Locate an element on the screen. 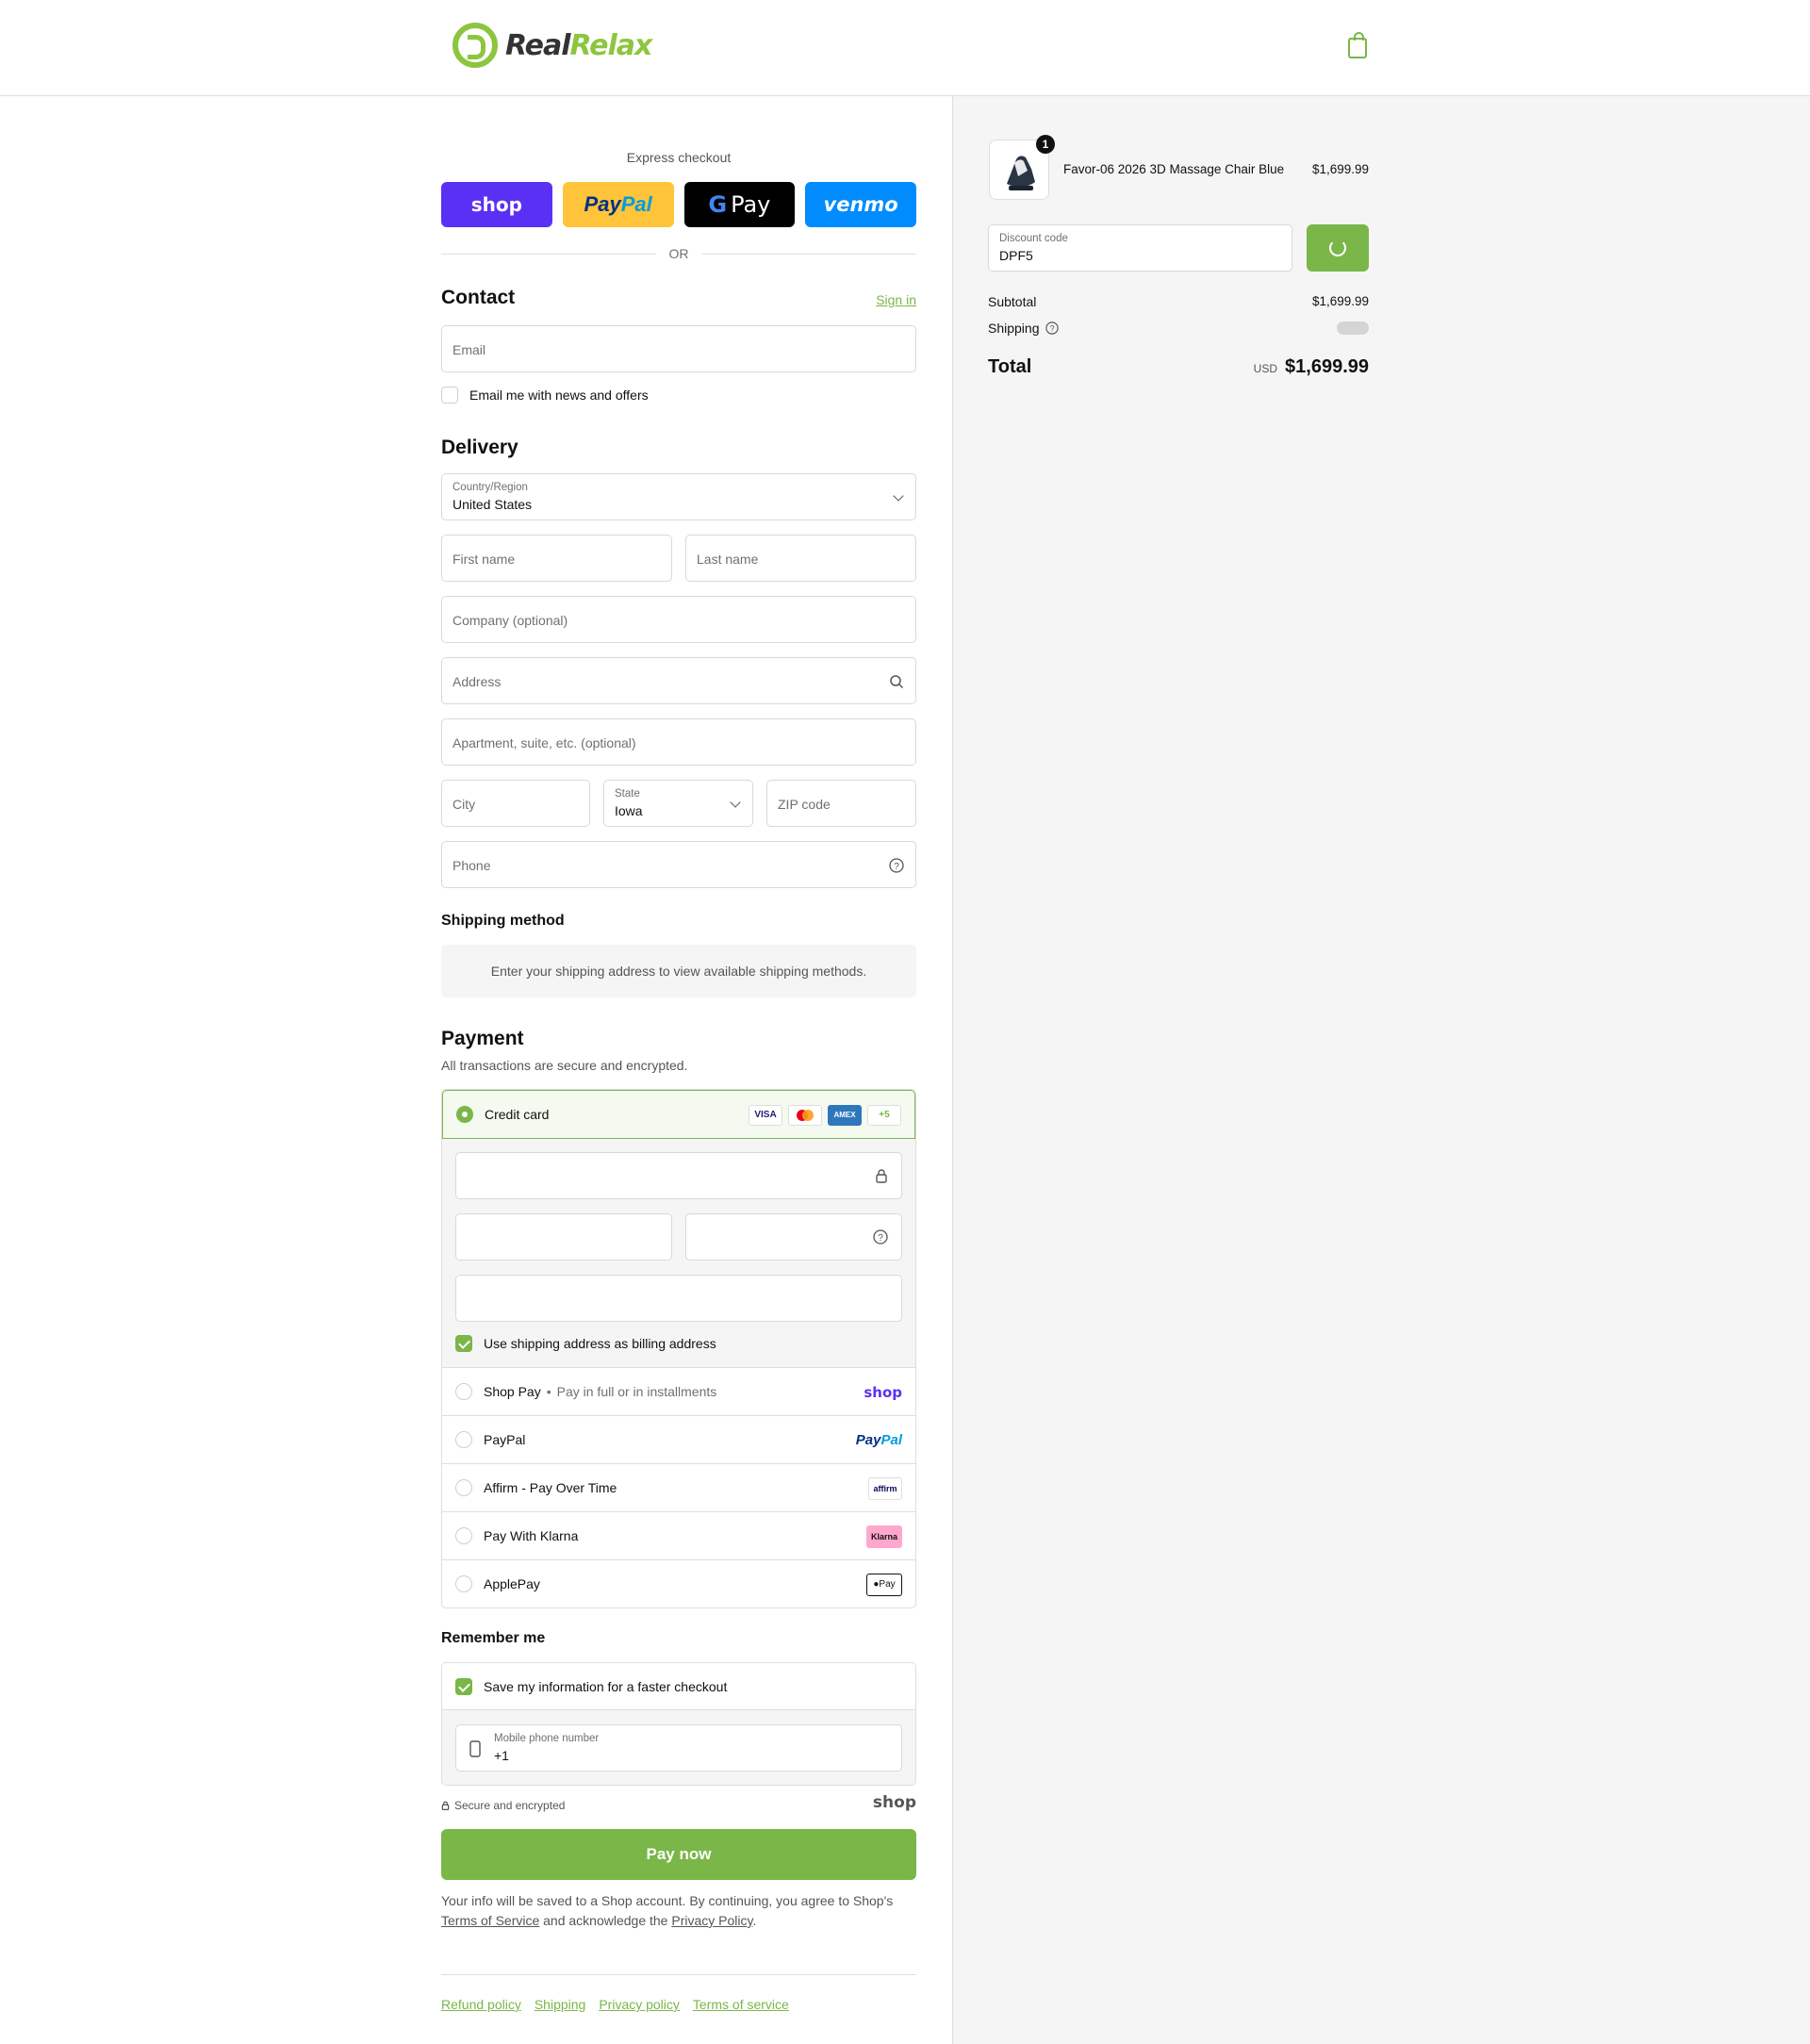 The width and height of the screenshot is (1810, 2044). more-cards-badge: +5 is located at coordinates (884, 1115).